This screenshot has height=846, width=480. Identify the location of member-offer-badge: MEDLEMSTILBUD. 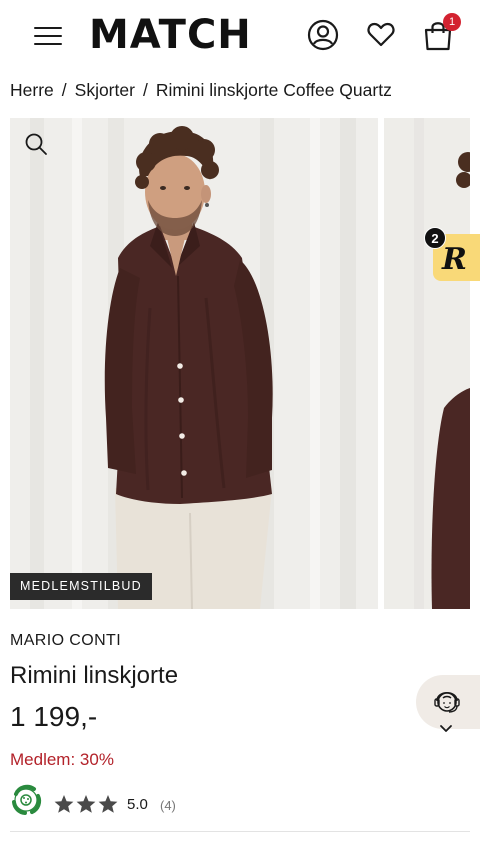
(81, 586).